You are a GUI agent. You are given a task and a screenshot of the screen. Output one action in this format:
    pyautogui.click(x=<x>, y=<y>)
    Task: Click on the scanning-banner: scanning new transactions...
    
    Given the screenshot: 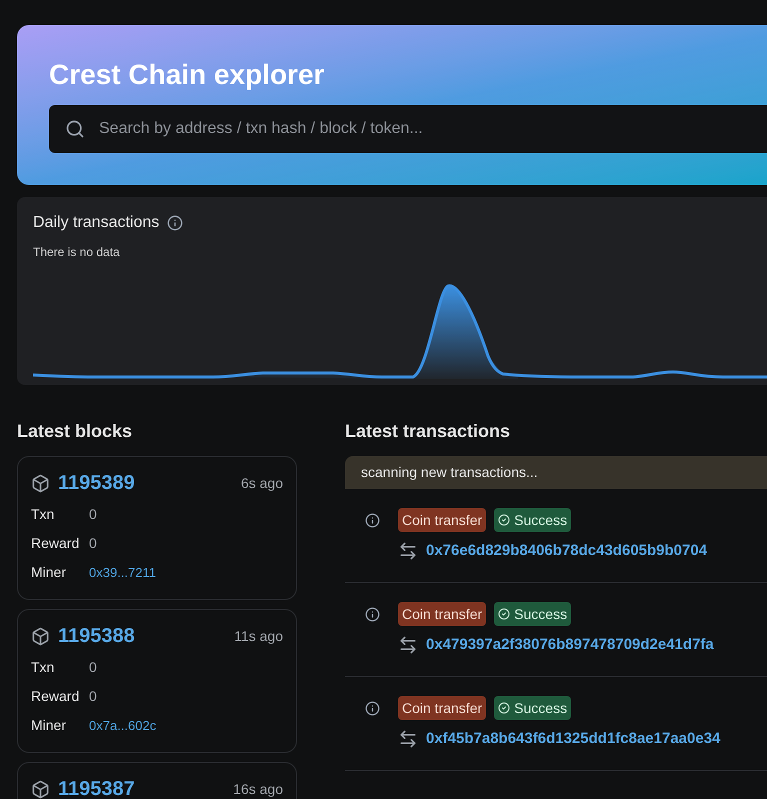 What is the action you would take?
    pyautogui.click(x=556, y=472)
    